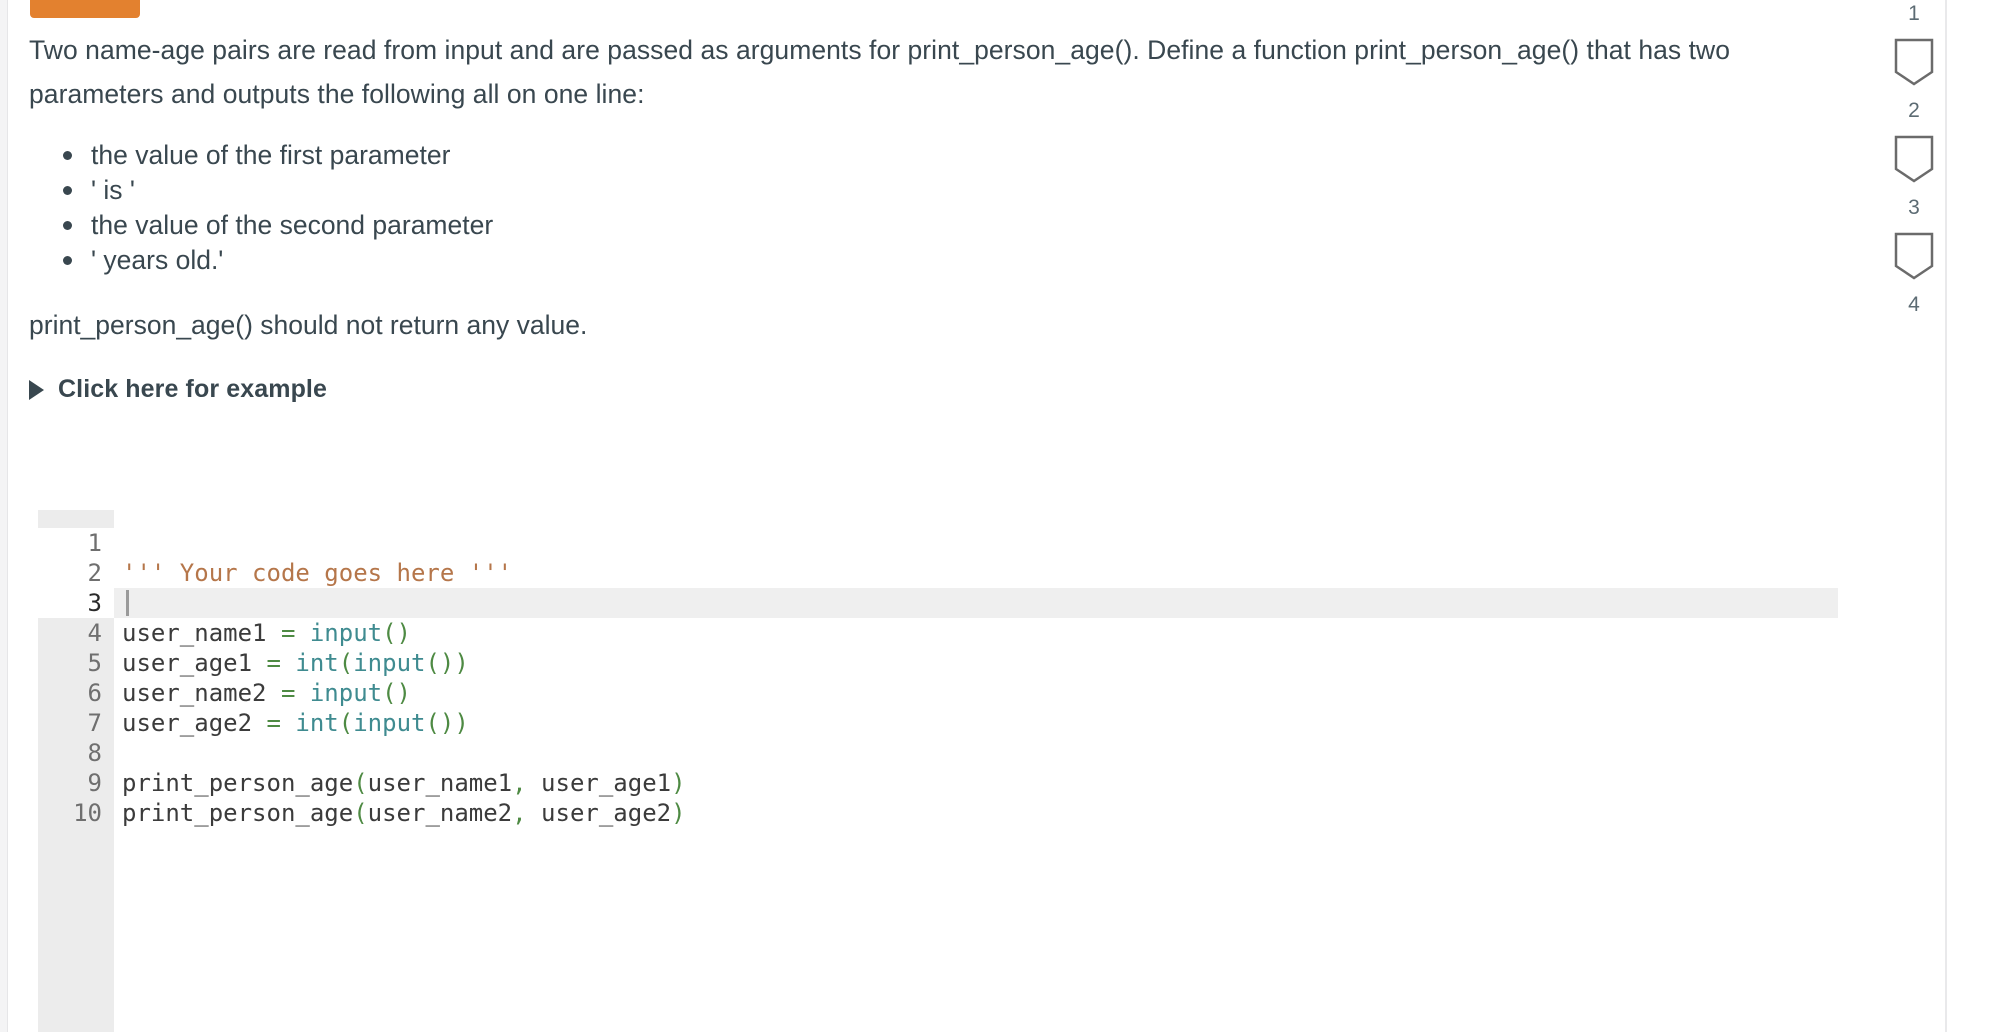 Image resolution: width=2004 pixels, height=1032 pixels. I want to click on list-item: the value of the first parameter, so click(941, 155).